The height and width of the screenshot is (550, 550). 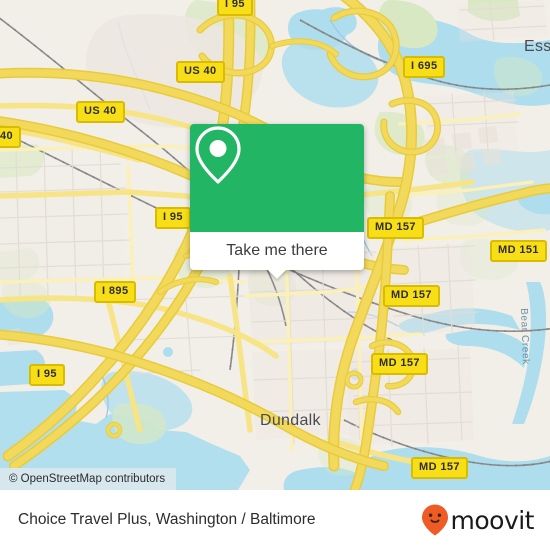 What do you see at coordinates (100, 112) in the screenshot?
I see `road-shield-us40-left: US 40` at bounding box center [100, 112].